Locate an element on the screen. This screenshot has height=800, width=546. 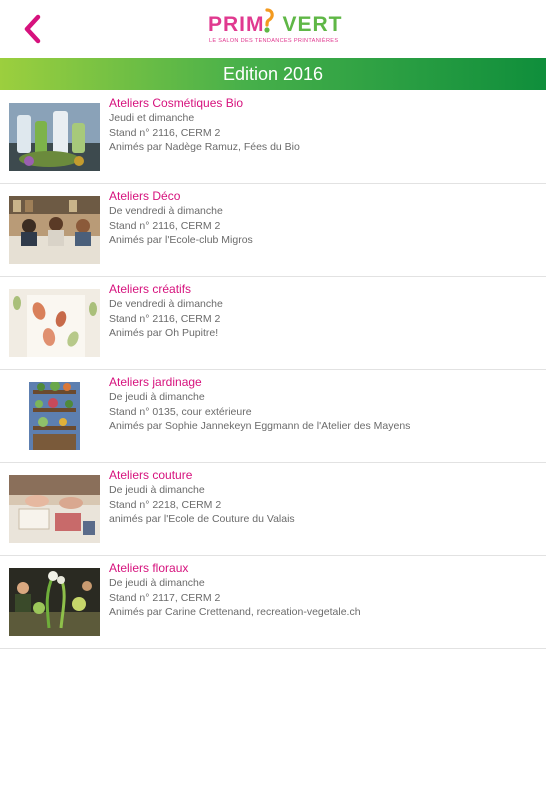
cosmetics-bottles-photo is located at coordinates (54, 137).